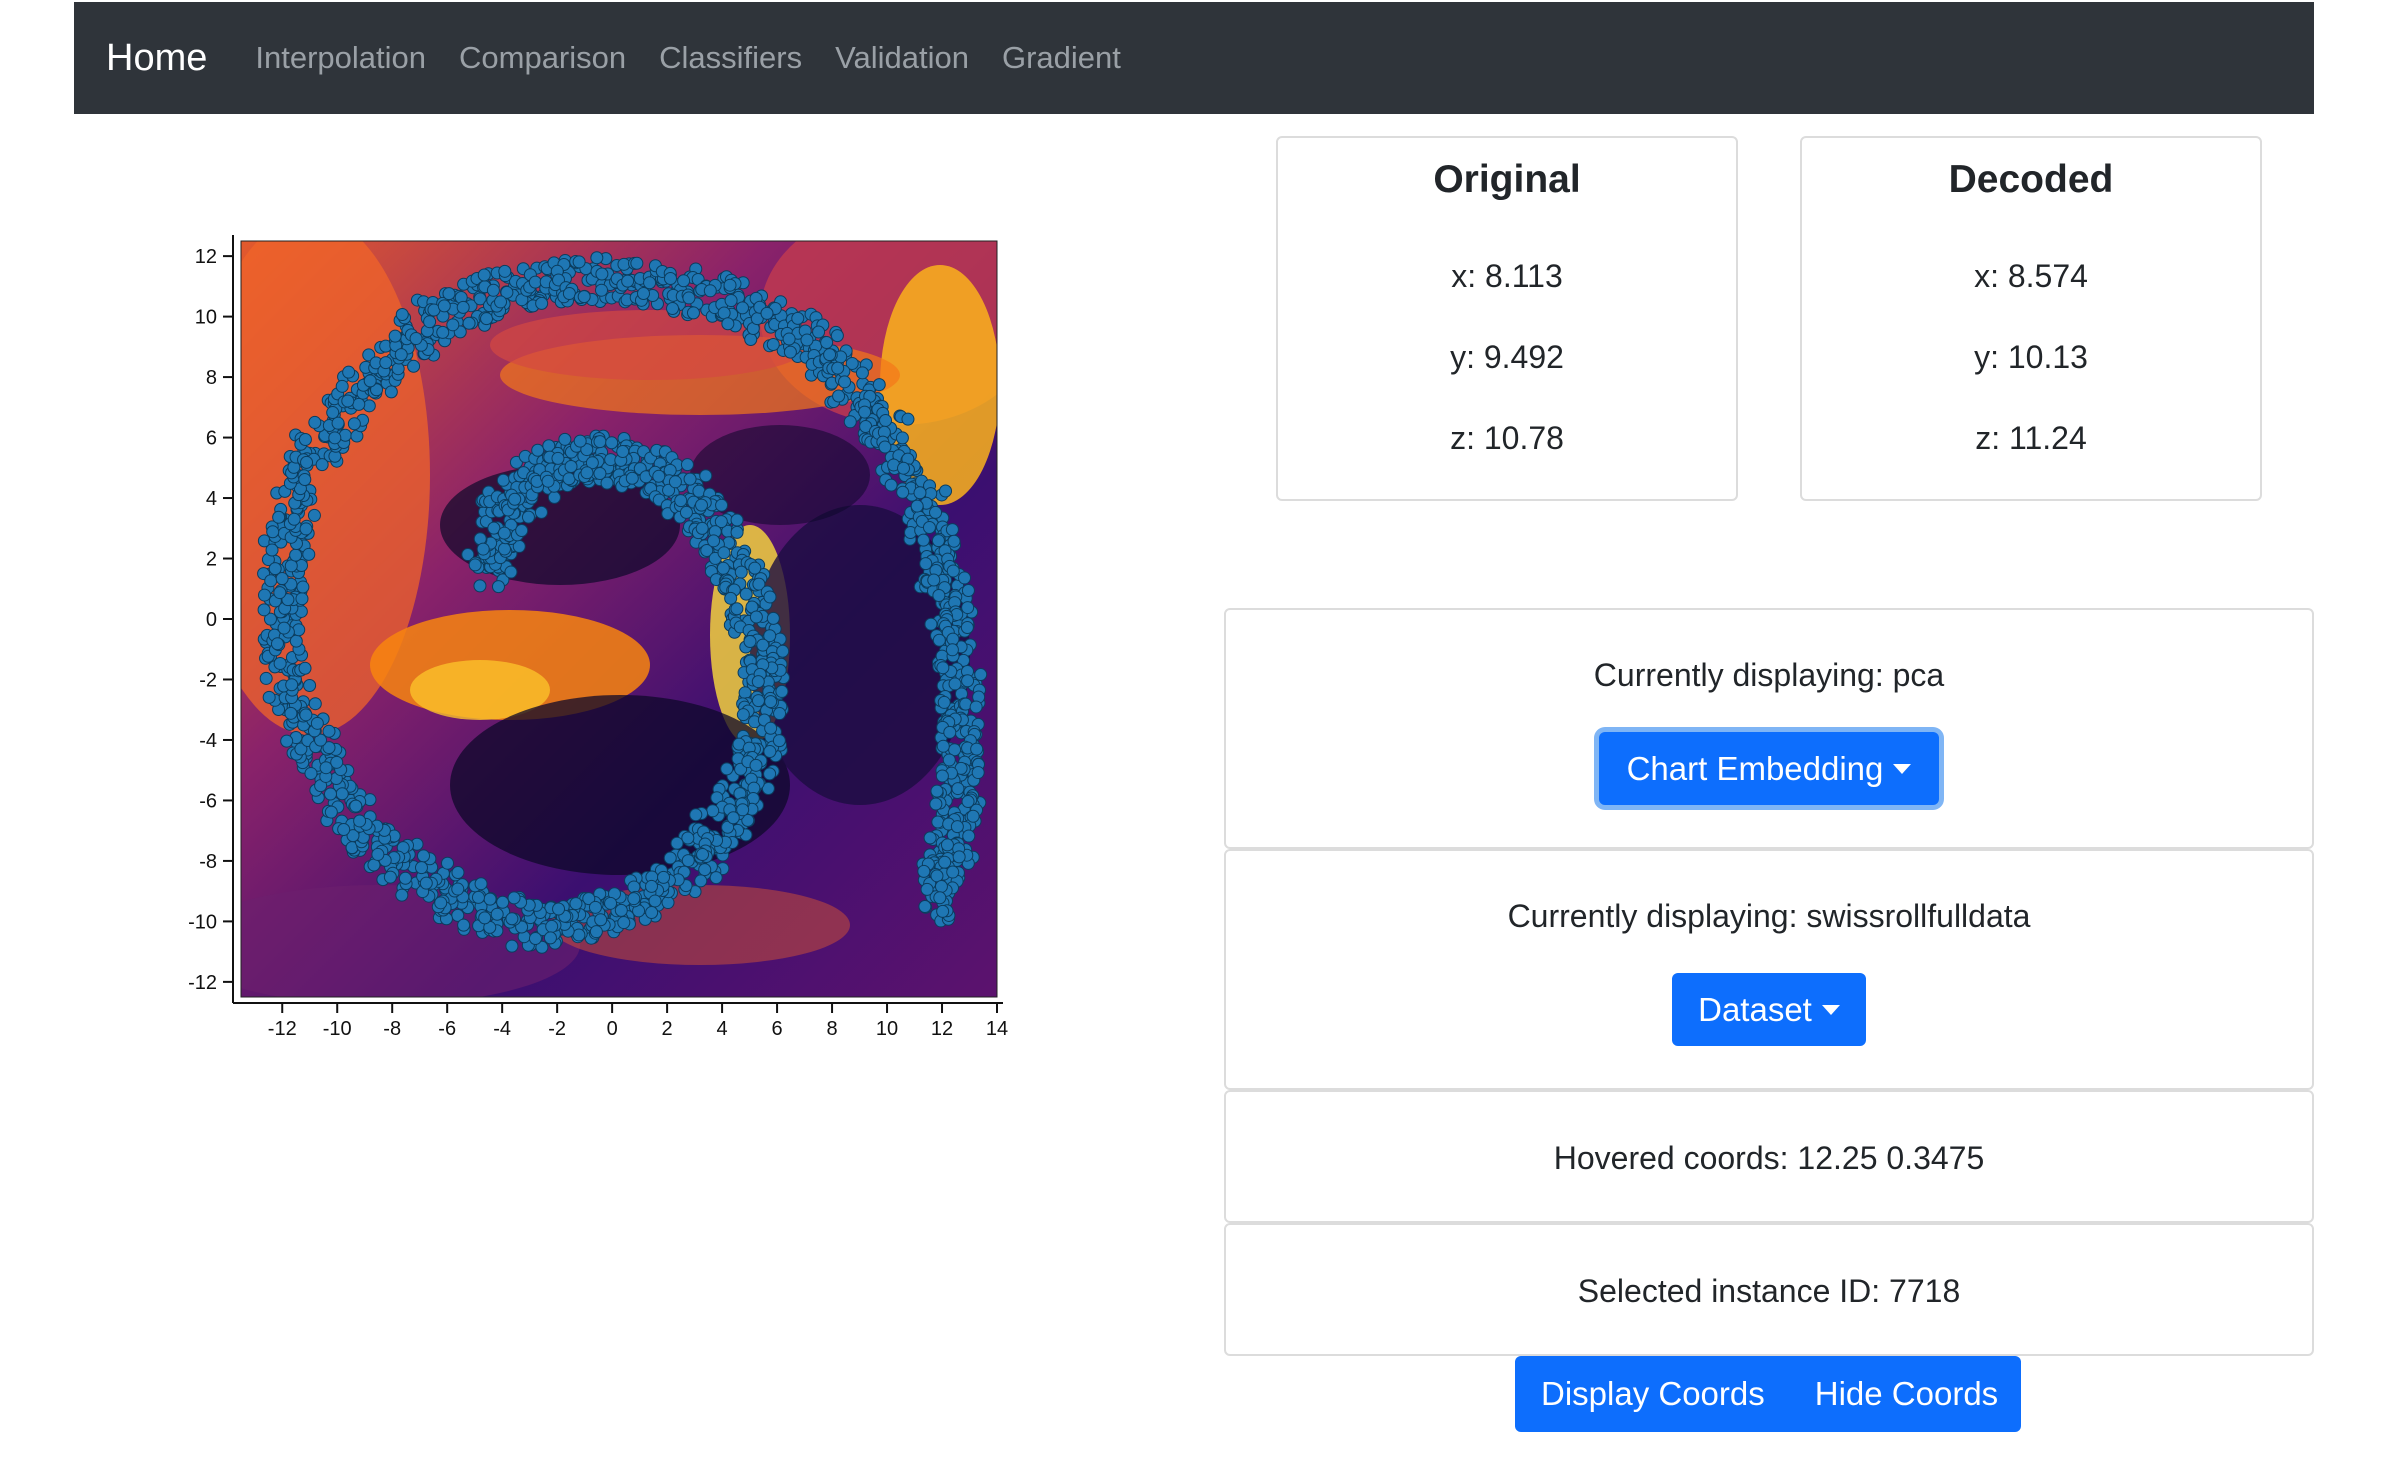 The width and height of the screenshot is (2400, 1460). Describe the element at coordinates (1653, 1394) in the screenshot. I see `display-coords-button: Display Coords` at that location.